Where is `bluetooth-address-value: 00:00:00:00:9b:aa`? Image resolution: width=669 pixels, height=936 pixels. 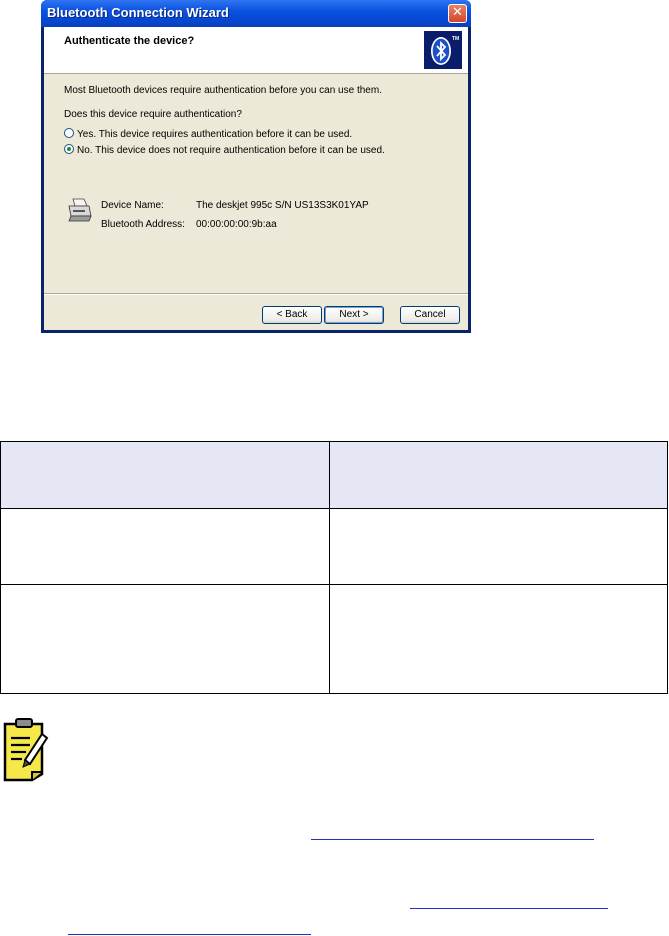 bluetooth-address-value: 00:00:00:00:9b:aa is located at coordinates (236, 224).